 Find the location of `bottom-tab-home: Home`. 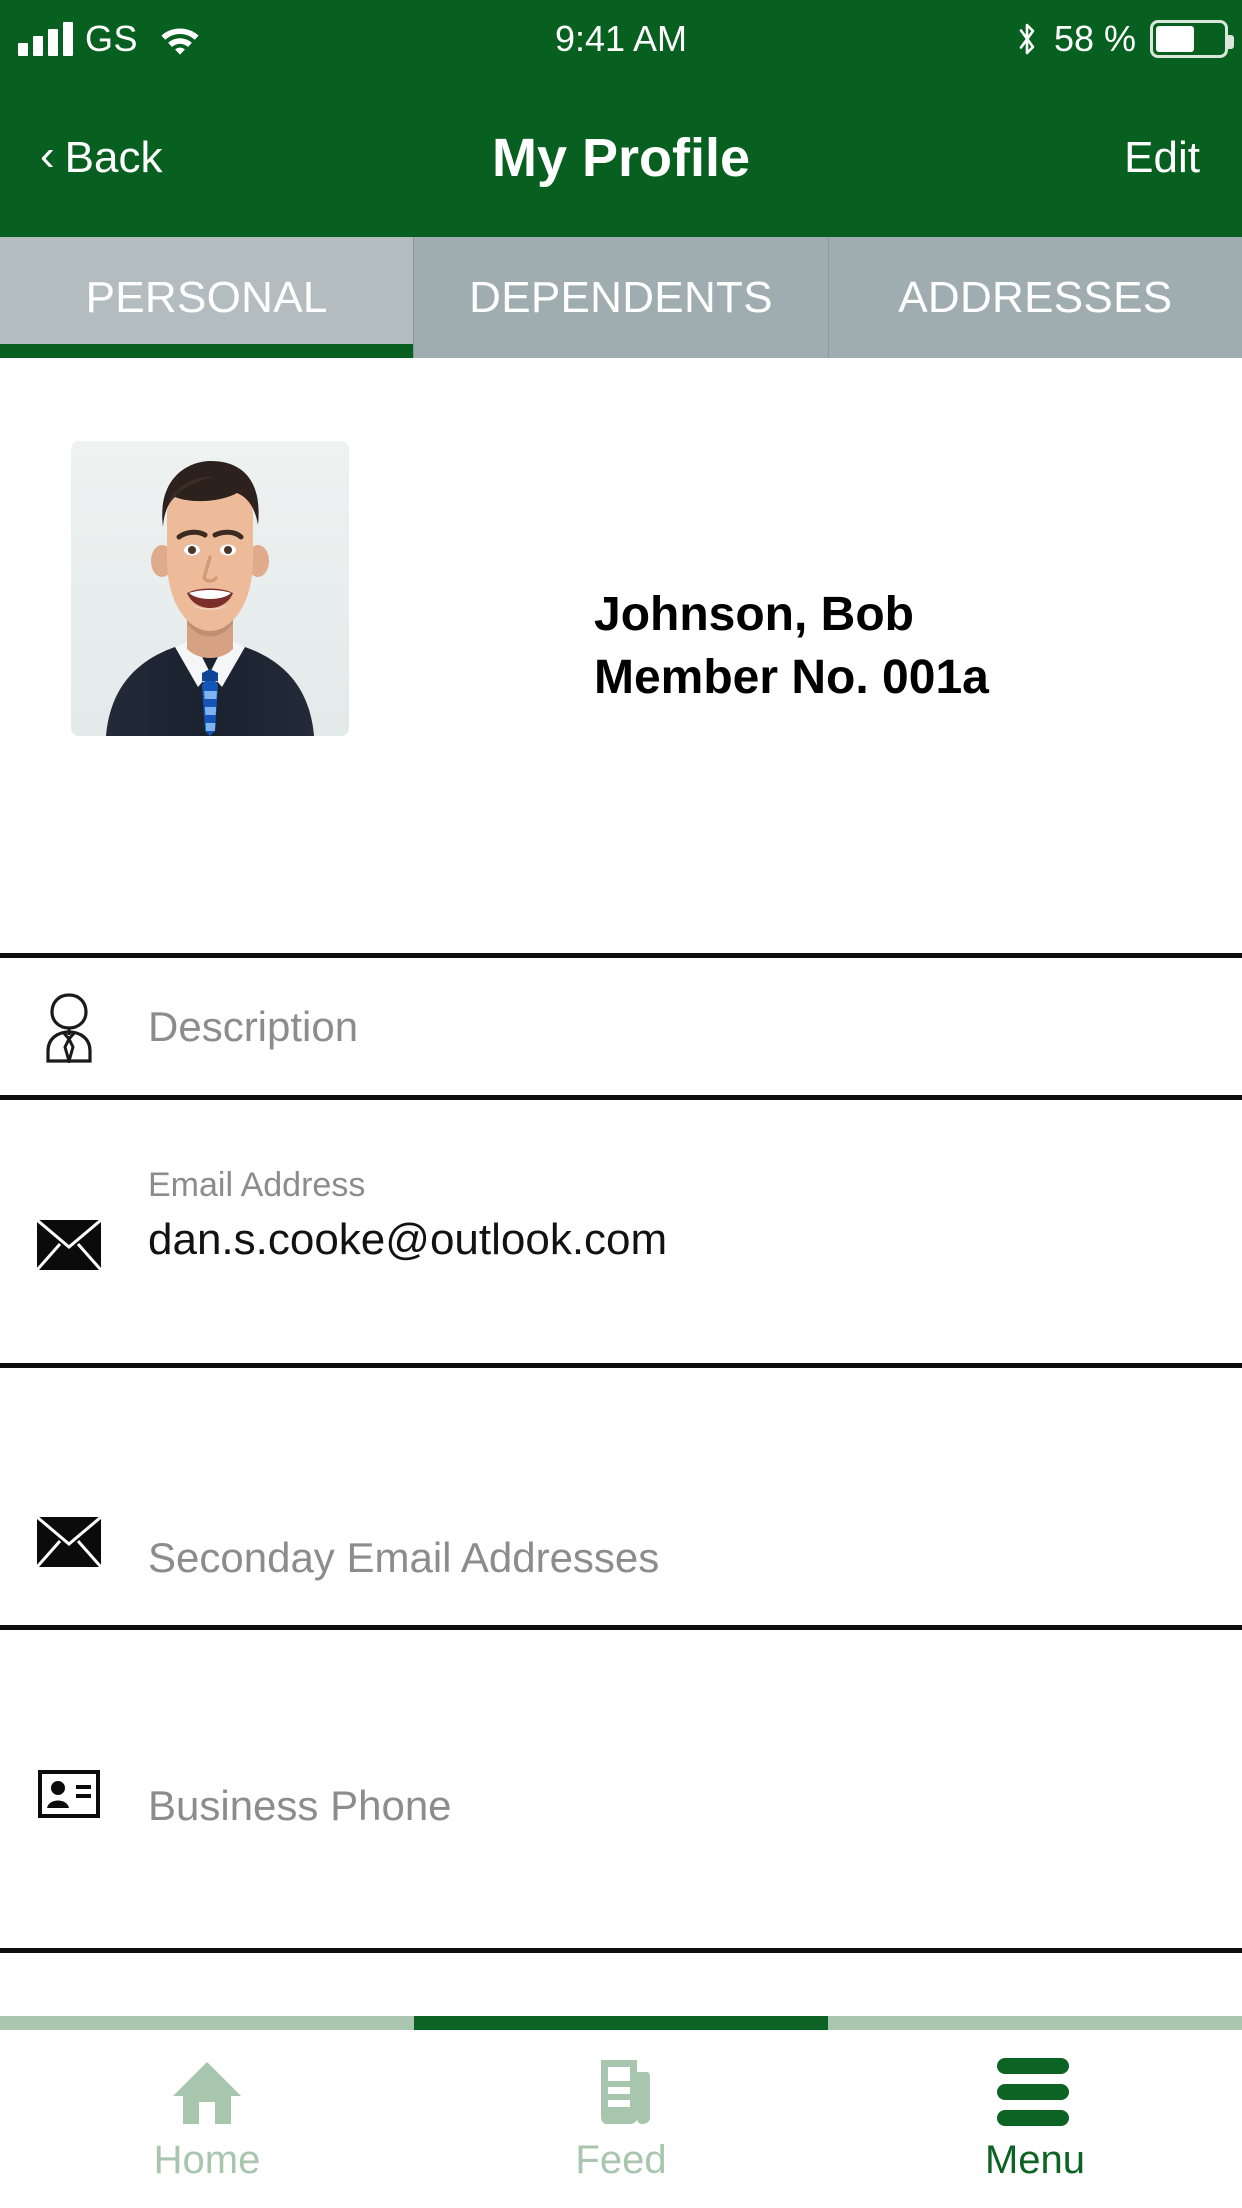

bottom-tab-home: Home is located at coordinates (207, 2119).